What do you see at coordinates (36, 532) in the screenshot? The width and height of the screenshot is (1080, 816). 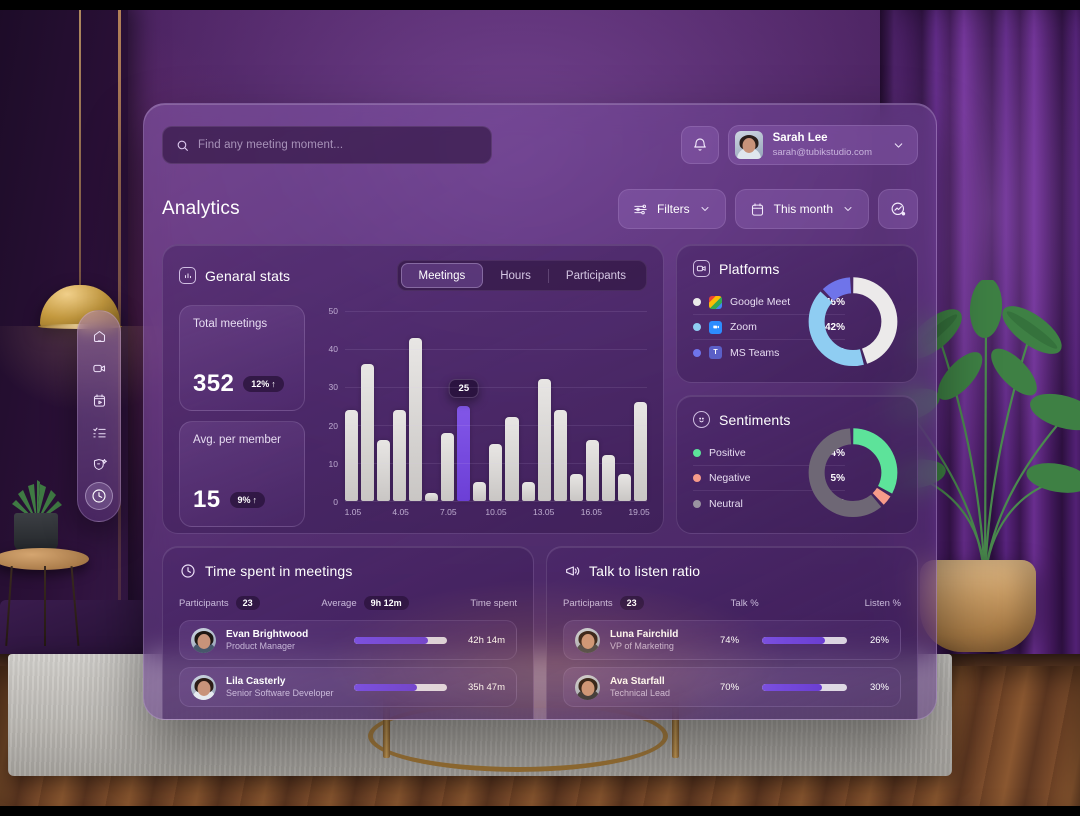 I see `small-pot` at bounding box center [36, 532].